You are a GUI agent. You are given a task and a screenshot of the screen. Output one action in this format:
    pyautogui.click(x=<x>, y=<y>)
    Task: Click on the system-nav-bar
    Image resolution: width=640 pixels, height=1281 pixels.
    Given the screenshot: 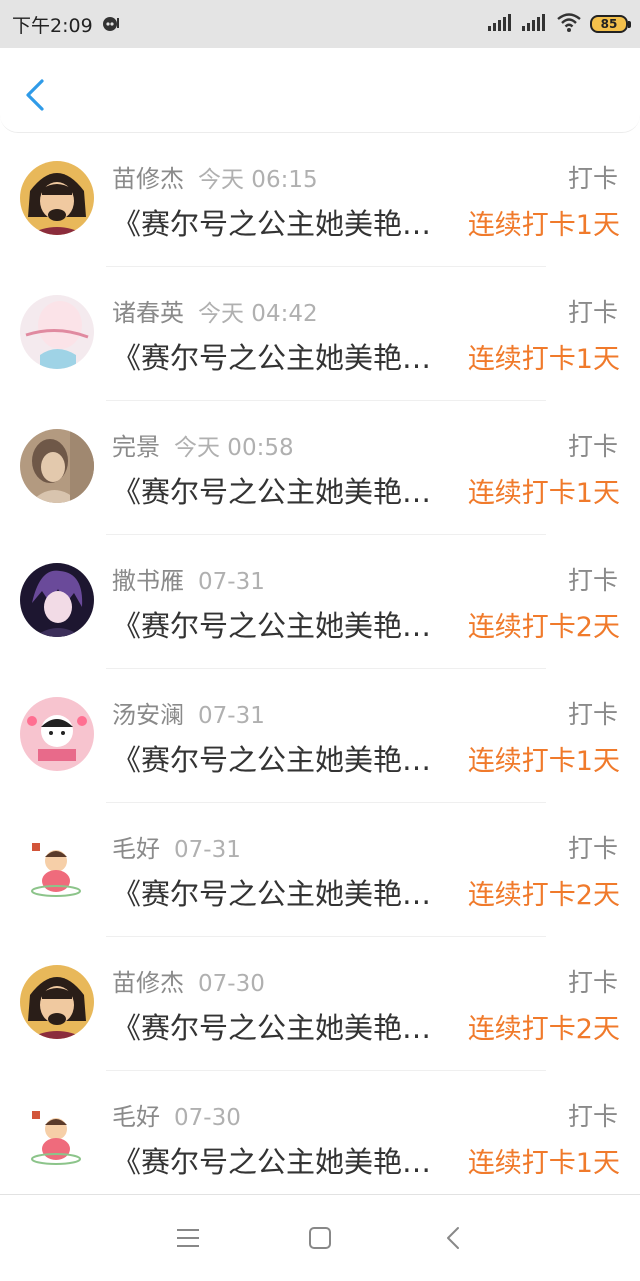 What is the action you would take?
    pyautogui.click(x=320, y=1237)
    